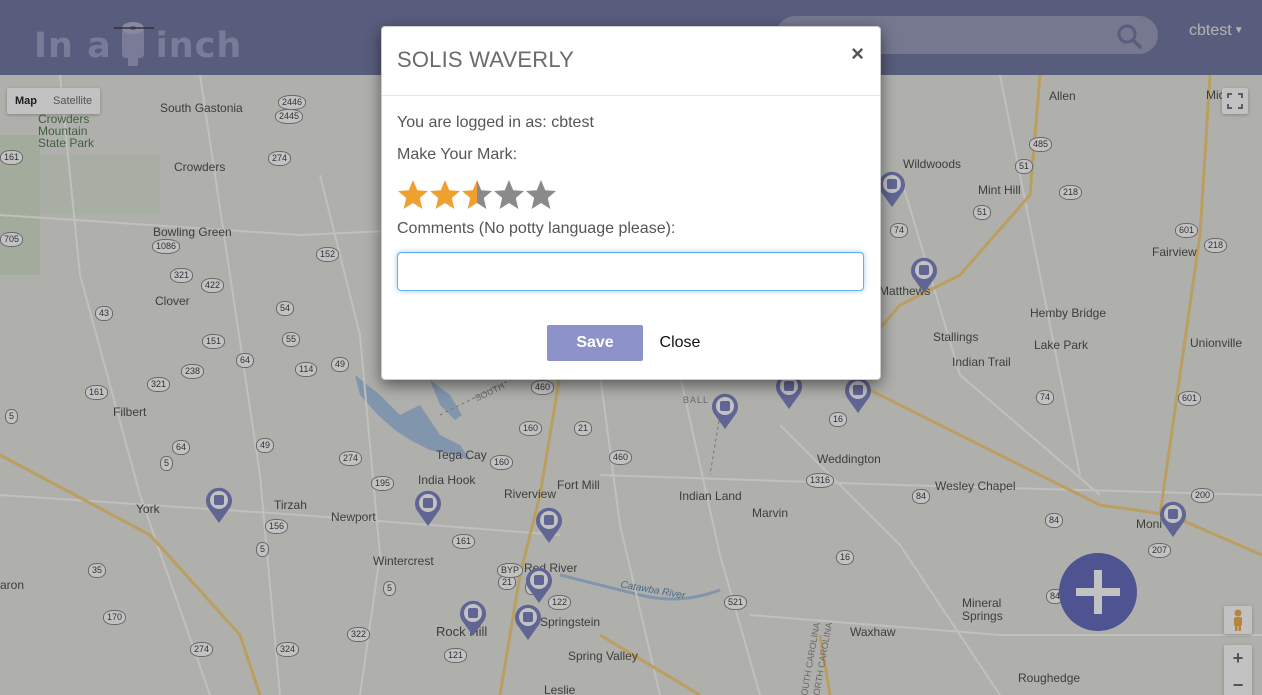 The width and height of the screenshot is (1262, 695). Describe the element at coordinates (495, 122) in the screenshot. I see `logged-in-text: You are logged in as: cbtest` at that location.